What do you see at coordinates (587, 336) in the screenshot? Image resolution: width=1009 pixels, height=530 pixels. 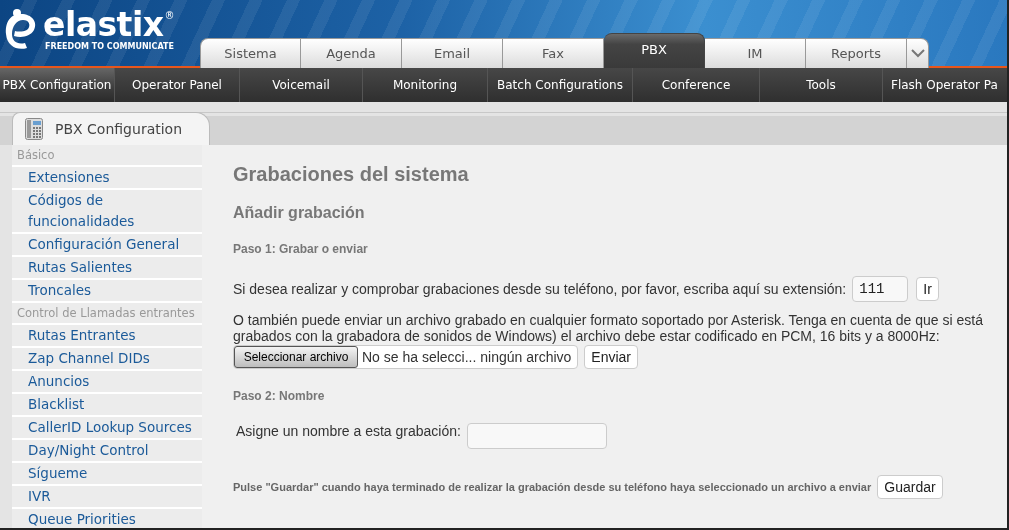 I see `upload-instructions: grabados con la grabadora de sonidos de Windows) el archivo debe estar codificado en PCM, 16 bits y a 8000Hz:` at bounding box center [587, 336].